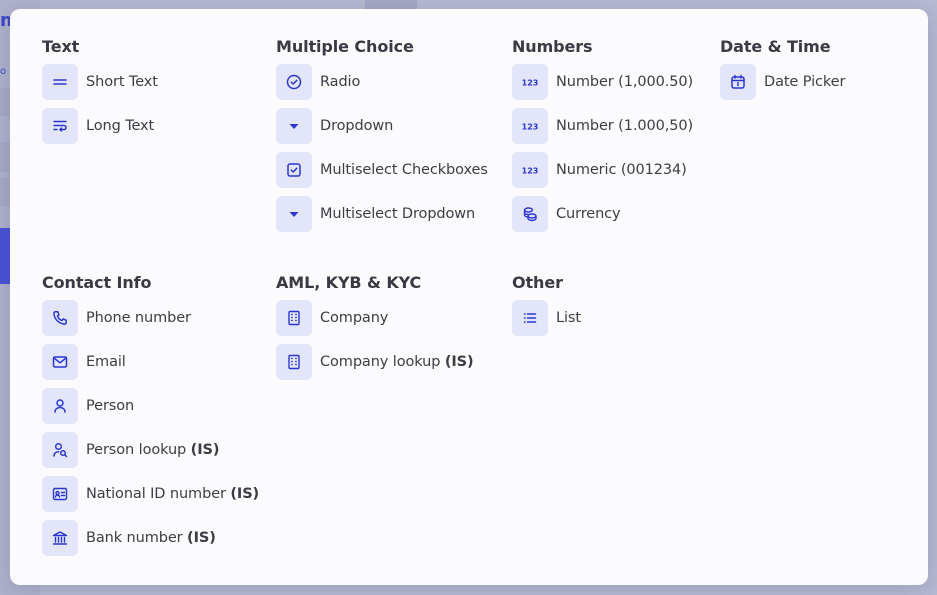  What do you see at coordinates (106, 362) in the screenshot?
I see `item-label: Email` at bounding box center [106, 362].